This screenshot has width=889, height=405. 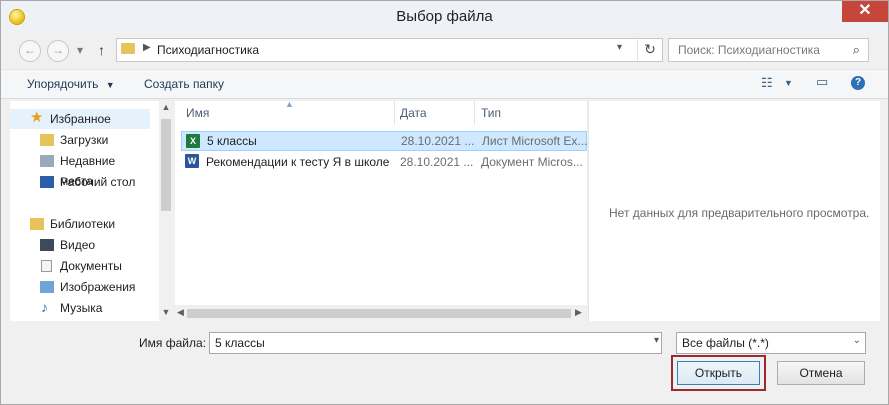 What do you see at coordinates (98, 287) in the screenshot?
I see `sidebar-item-label: Изображения` at bounding box center [98, 287].